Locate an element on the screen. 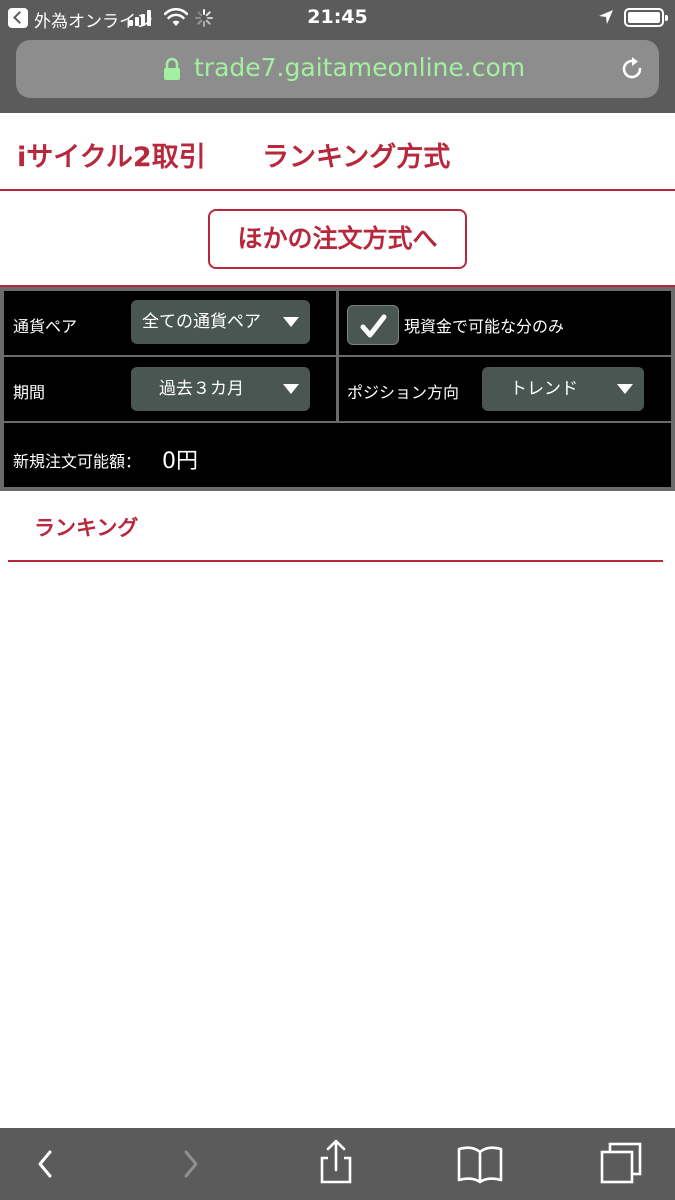  available-amount-value: 0円 is located at coordinates (180, 461).